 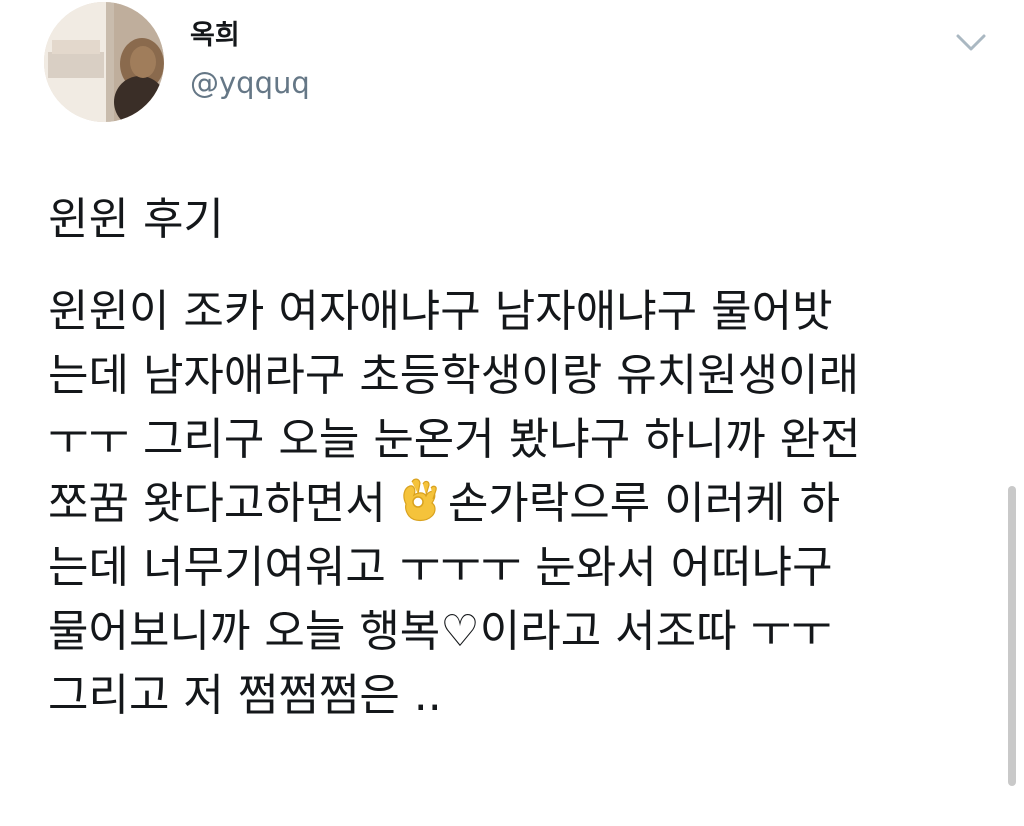 I want to click on avatar-photo, so click(x=104, y=62).